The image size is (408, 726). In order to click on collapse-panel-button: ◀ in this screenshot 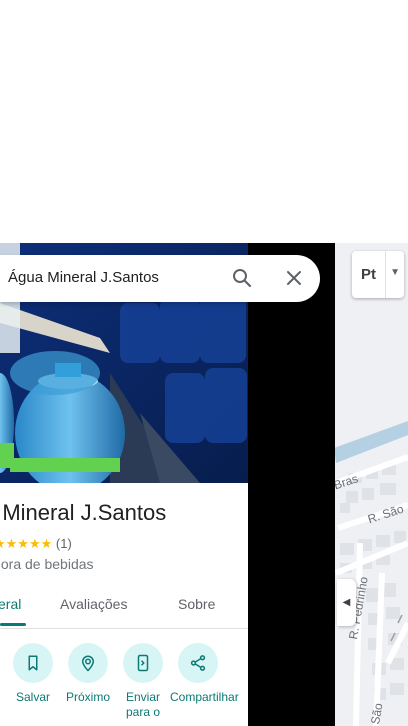, I will do `click(346, 602)`.